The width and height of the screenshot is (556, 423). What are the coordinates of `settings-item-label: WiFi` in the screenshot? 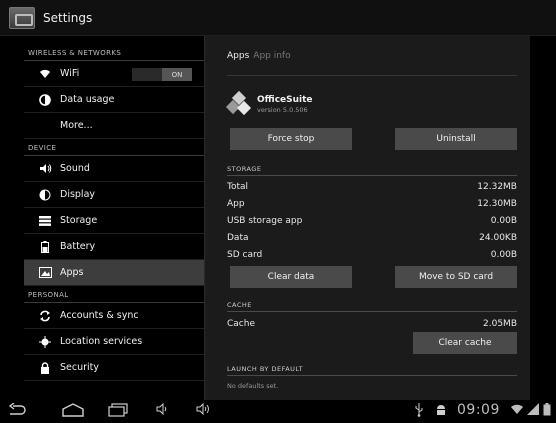 It's located at (70, 73).